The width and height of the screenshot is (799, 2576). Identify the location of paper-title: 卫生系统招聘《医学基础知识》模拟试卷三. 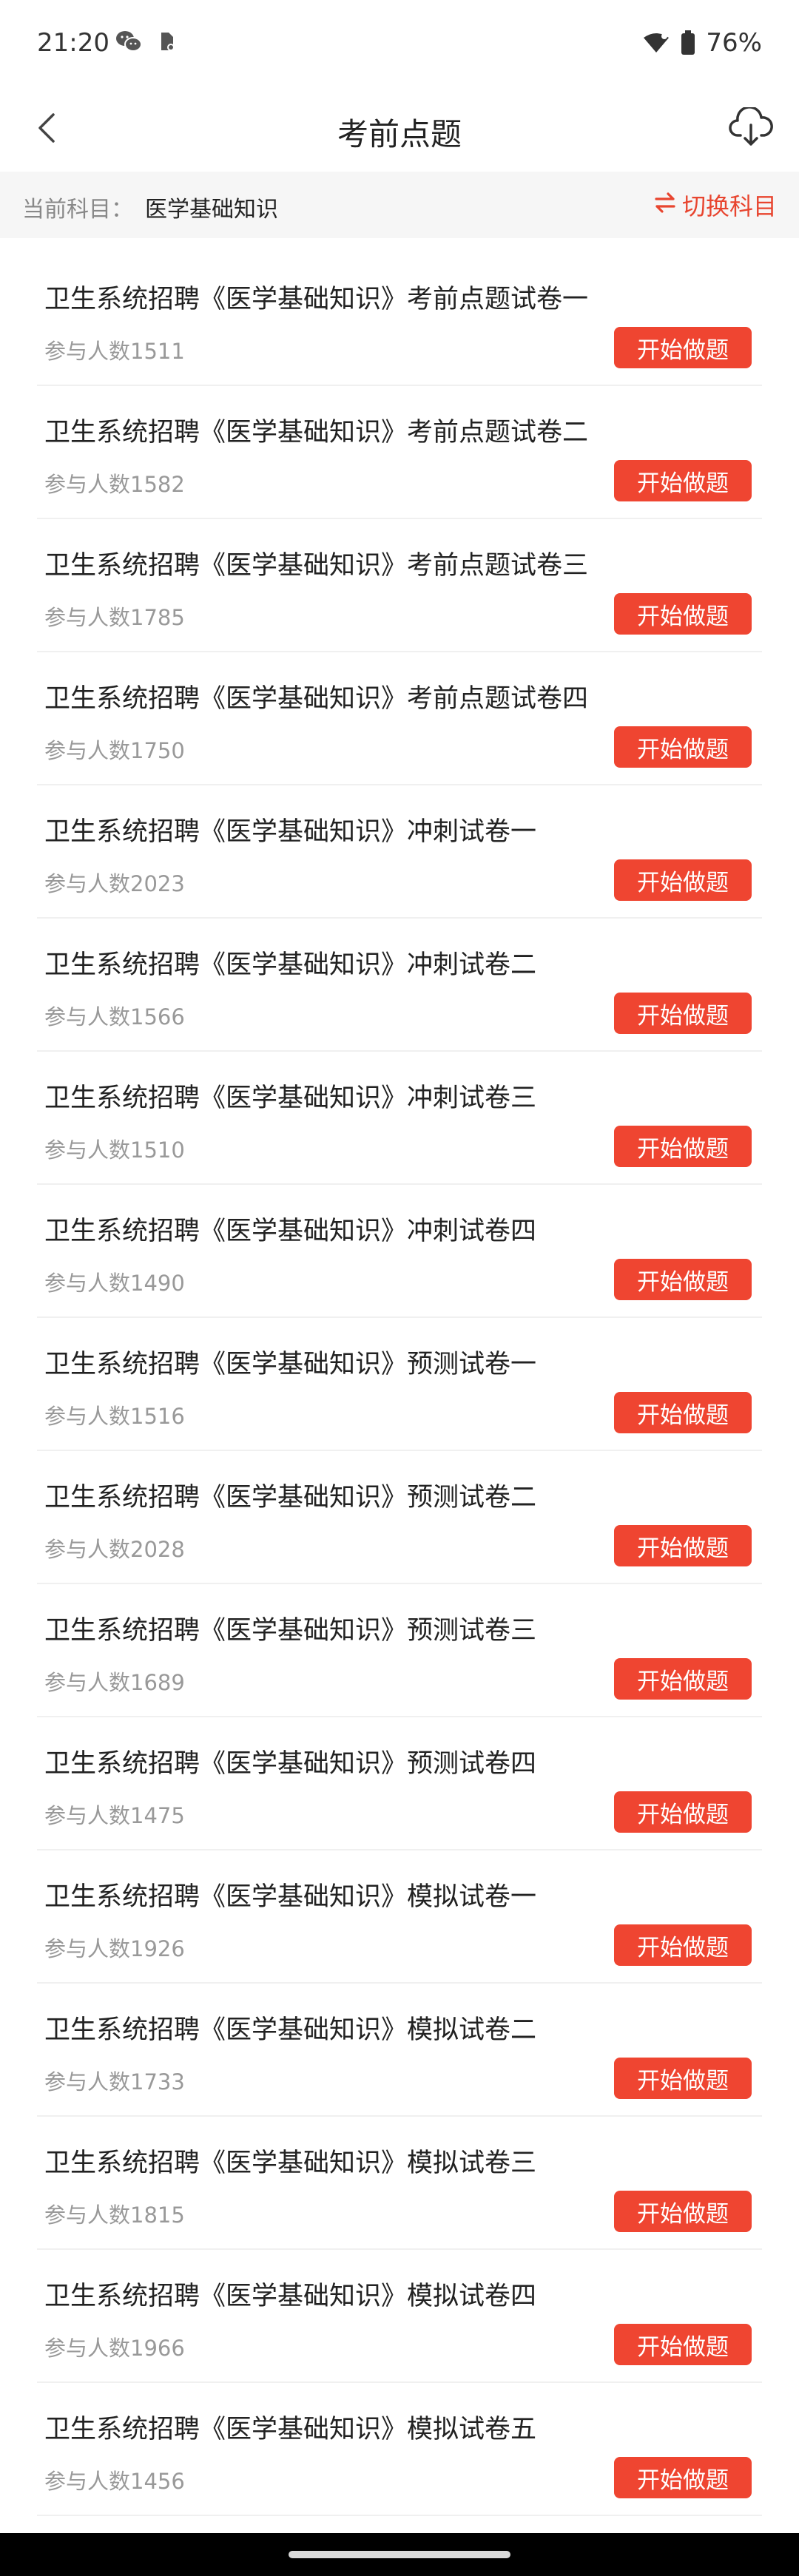
(290, 2161).